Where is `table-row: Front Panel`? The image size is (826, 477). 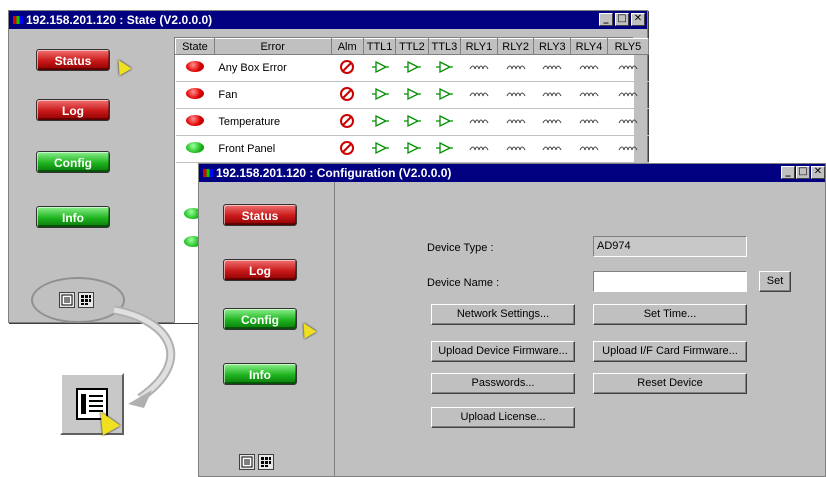
table-row: Front Panel is located at coordinates (412, 149).